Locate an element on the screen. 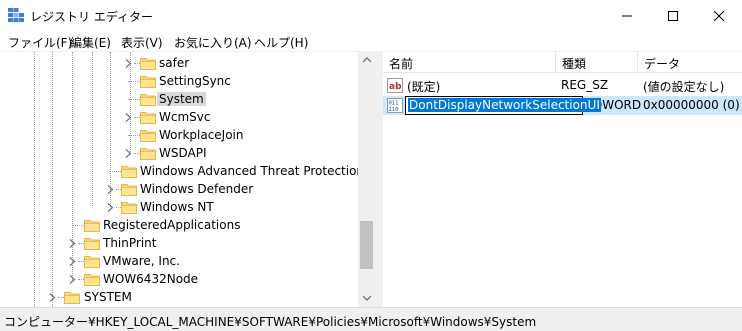 The width and height of the screenshot is (742, 331). menu-bar: ファイル(F) 編集(E) 表示(V) お気に入り(A) ヘルプ(H) is located at coordinates (371, 41).